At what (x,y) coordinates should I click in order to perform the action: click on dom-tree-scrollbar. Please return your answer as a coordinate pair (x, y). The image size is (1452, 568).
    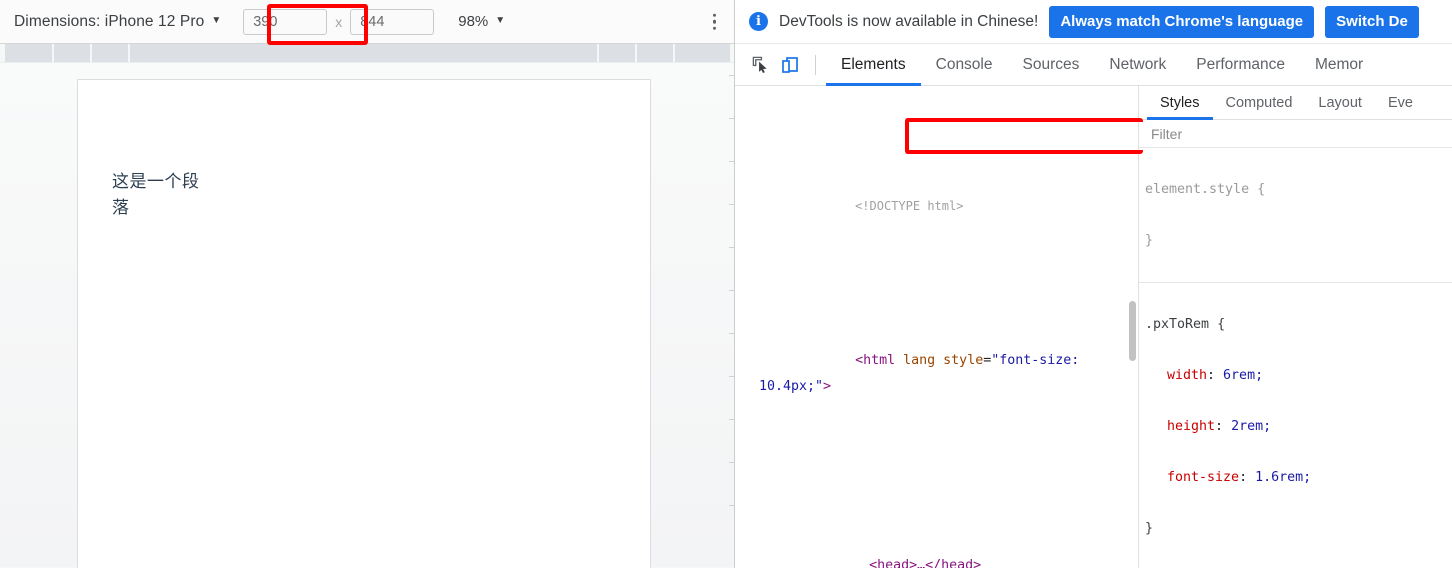
    Looking at the image, I should click on (1132, 327).